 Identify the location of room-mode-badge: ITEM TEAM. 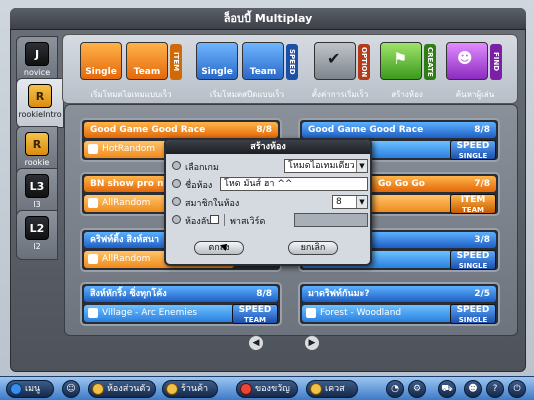
(473, 204).